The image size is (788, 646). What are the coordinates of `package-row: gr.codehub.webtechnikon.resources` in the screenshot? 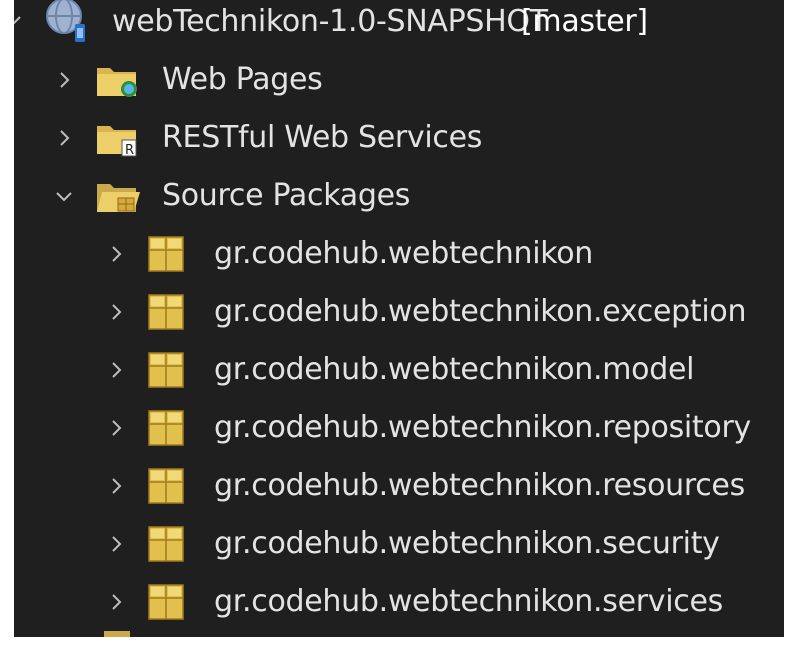 It's located at (399, 486).